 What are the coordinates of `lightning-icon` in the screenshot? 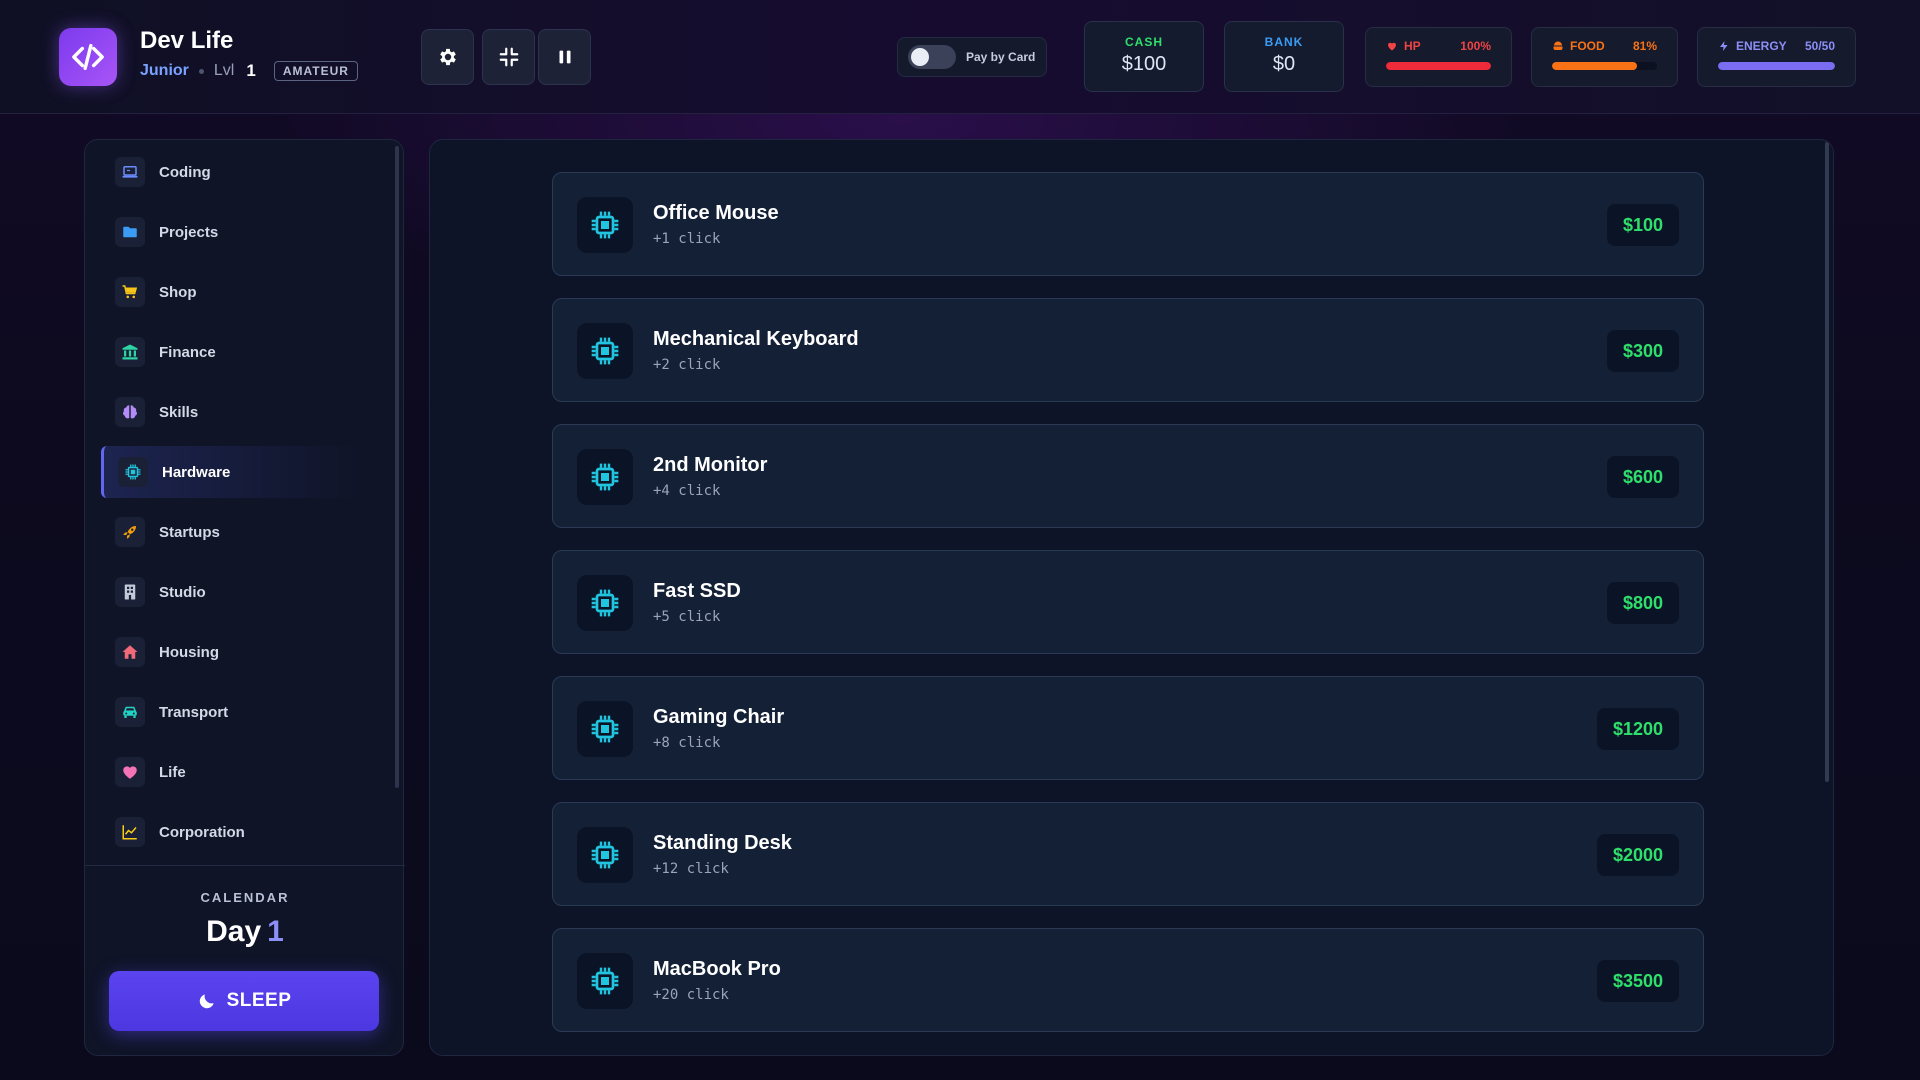 It's located at (1724, 46).